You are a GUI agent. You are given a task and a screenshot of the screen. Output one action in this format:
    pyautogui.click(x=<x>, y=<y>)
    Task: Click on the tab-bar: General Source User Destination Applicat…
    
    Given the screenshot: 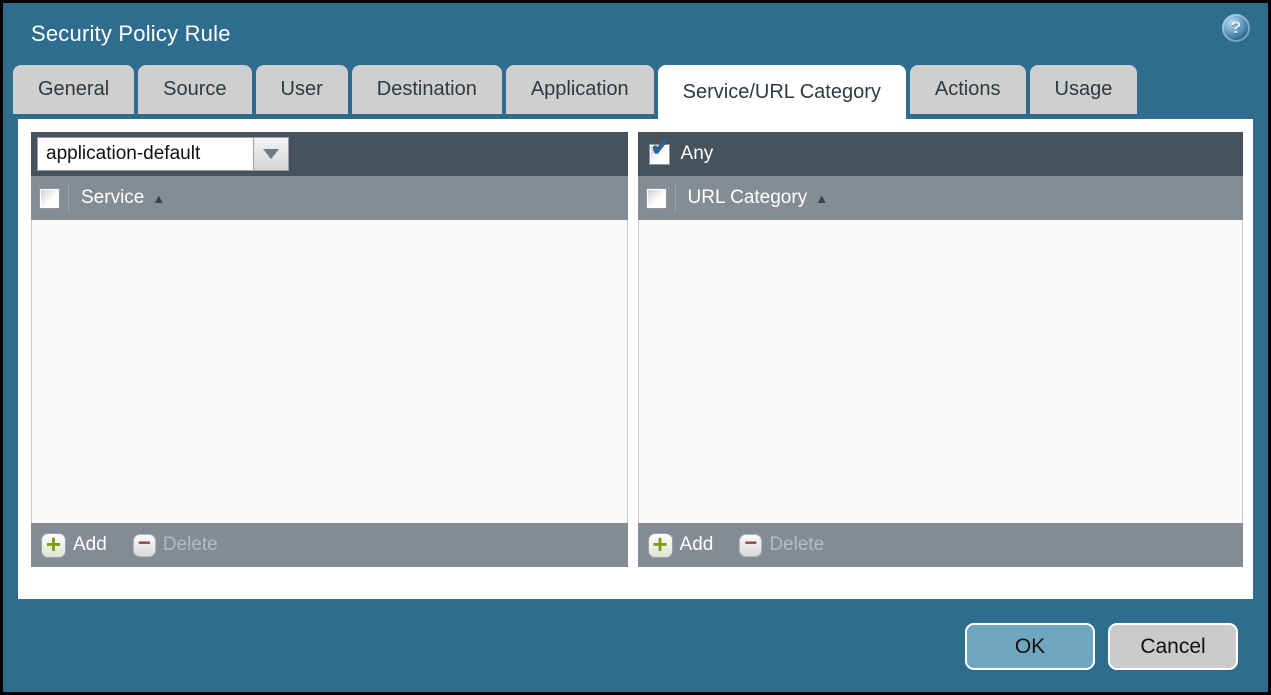 What is the action you would take?
    pyautogui.click(x=635, y=92)
    